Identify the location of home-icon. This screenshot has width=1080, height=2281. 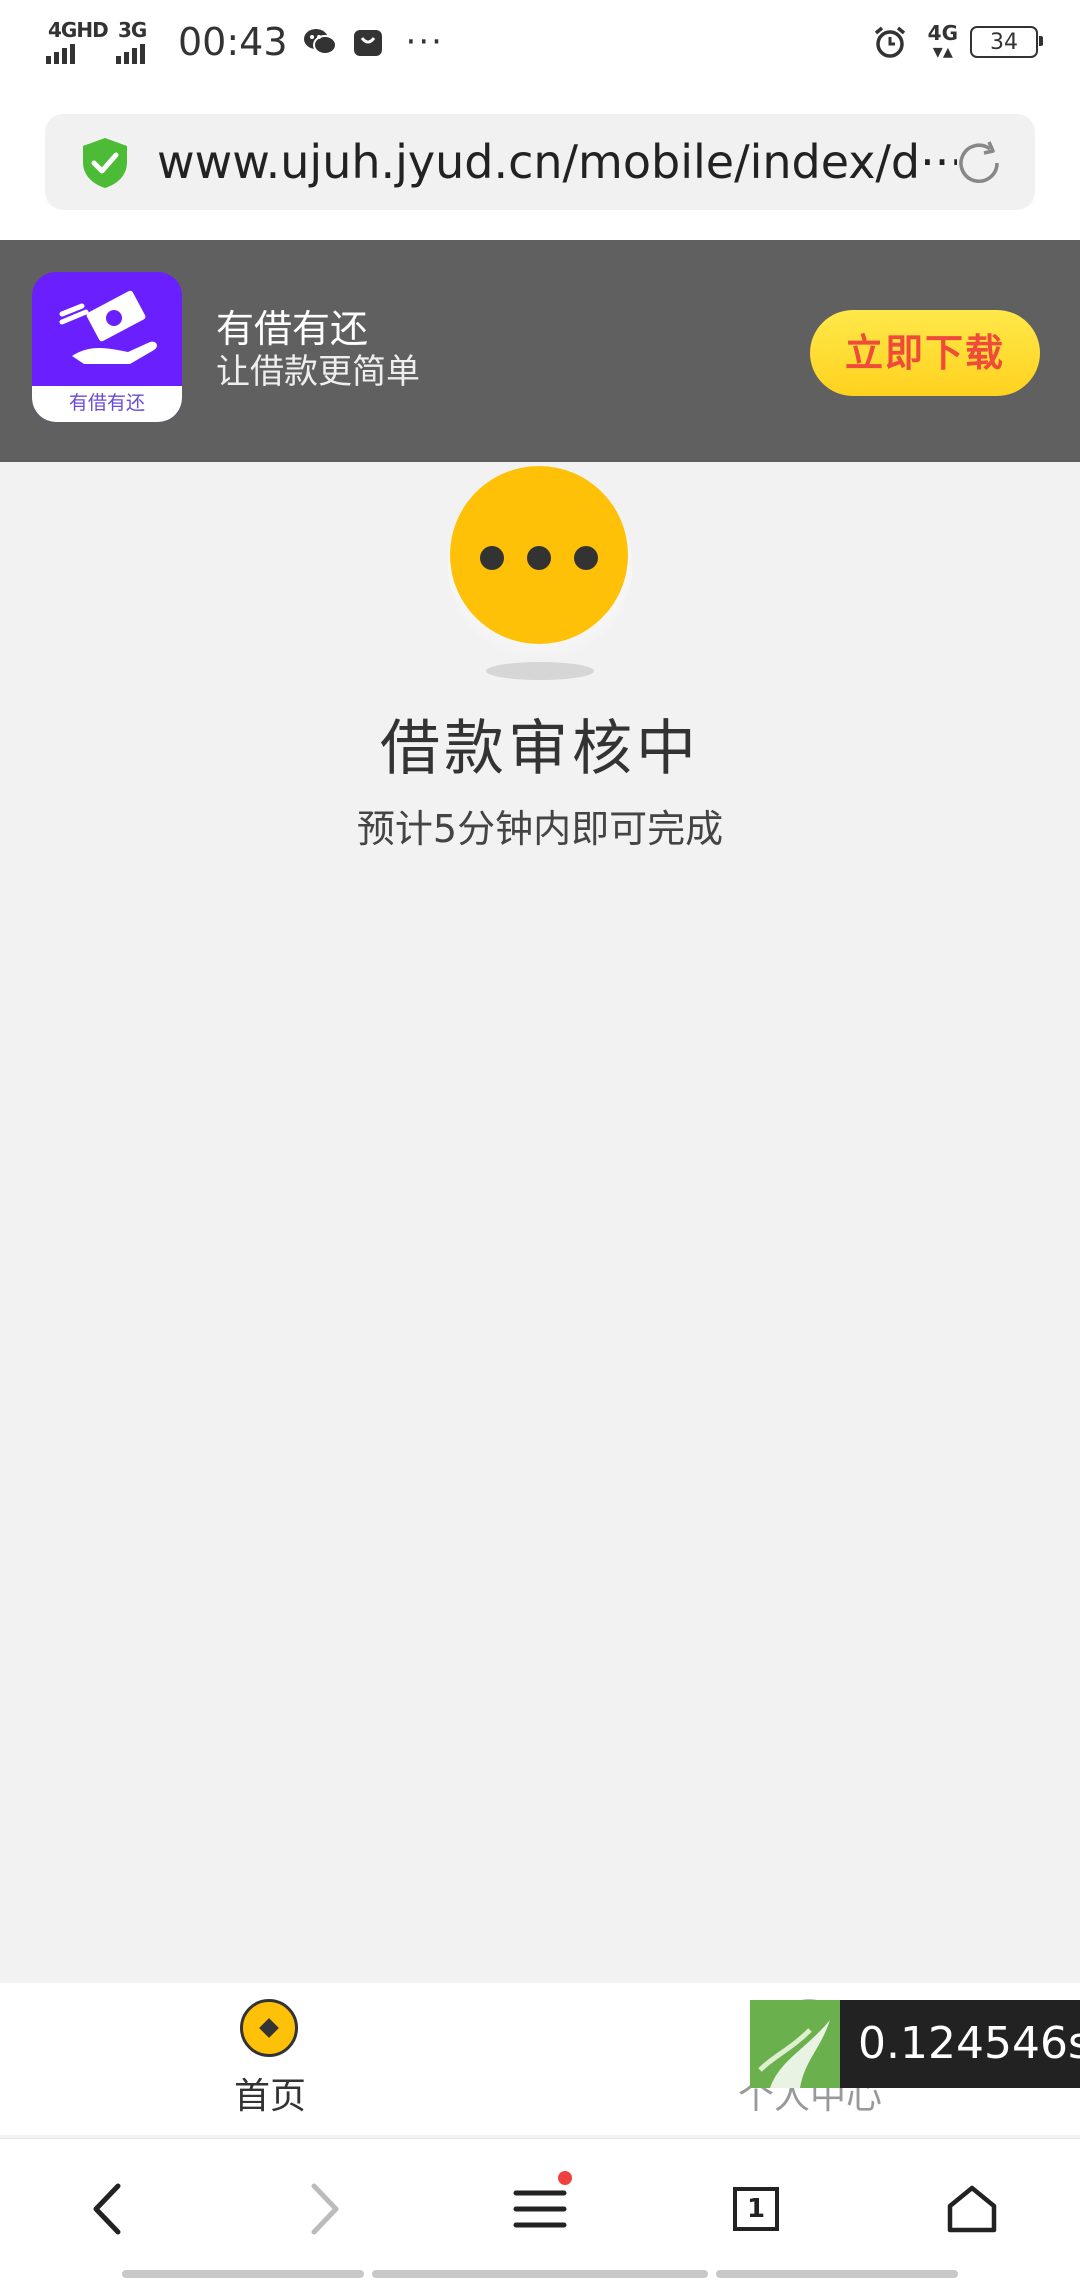
(972, 2209).